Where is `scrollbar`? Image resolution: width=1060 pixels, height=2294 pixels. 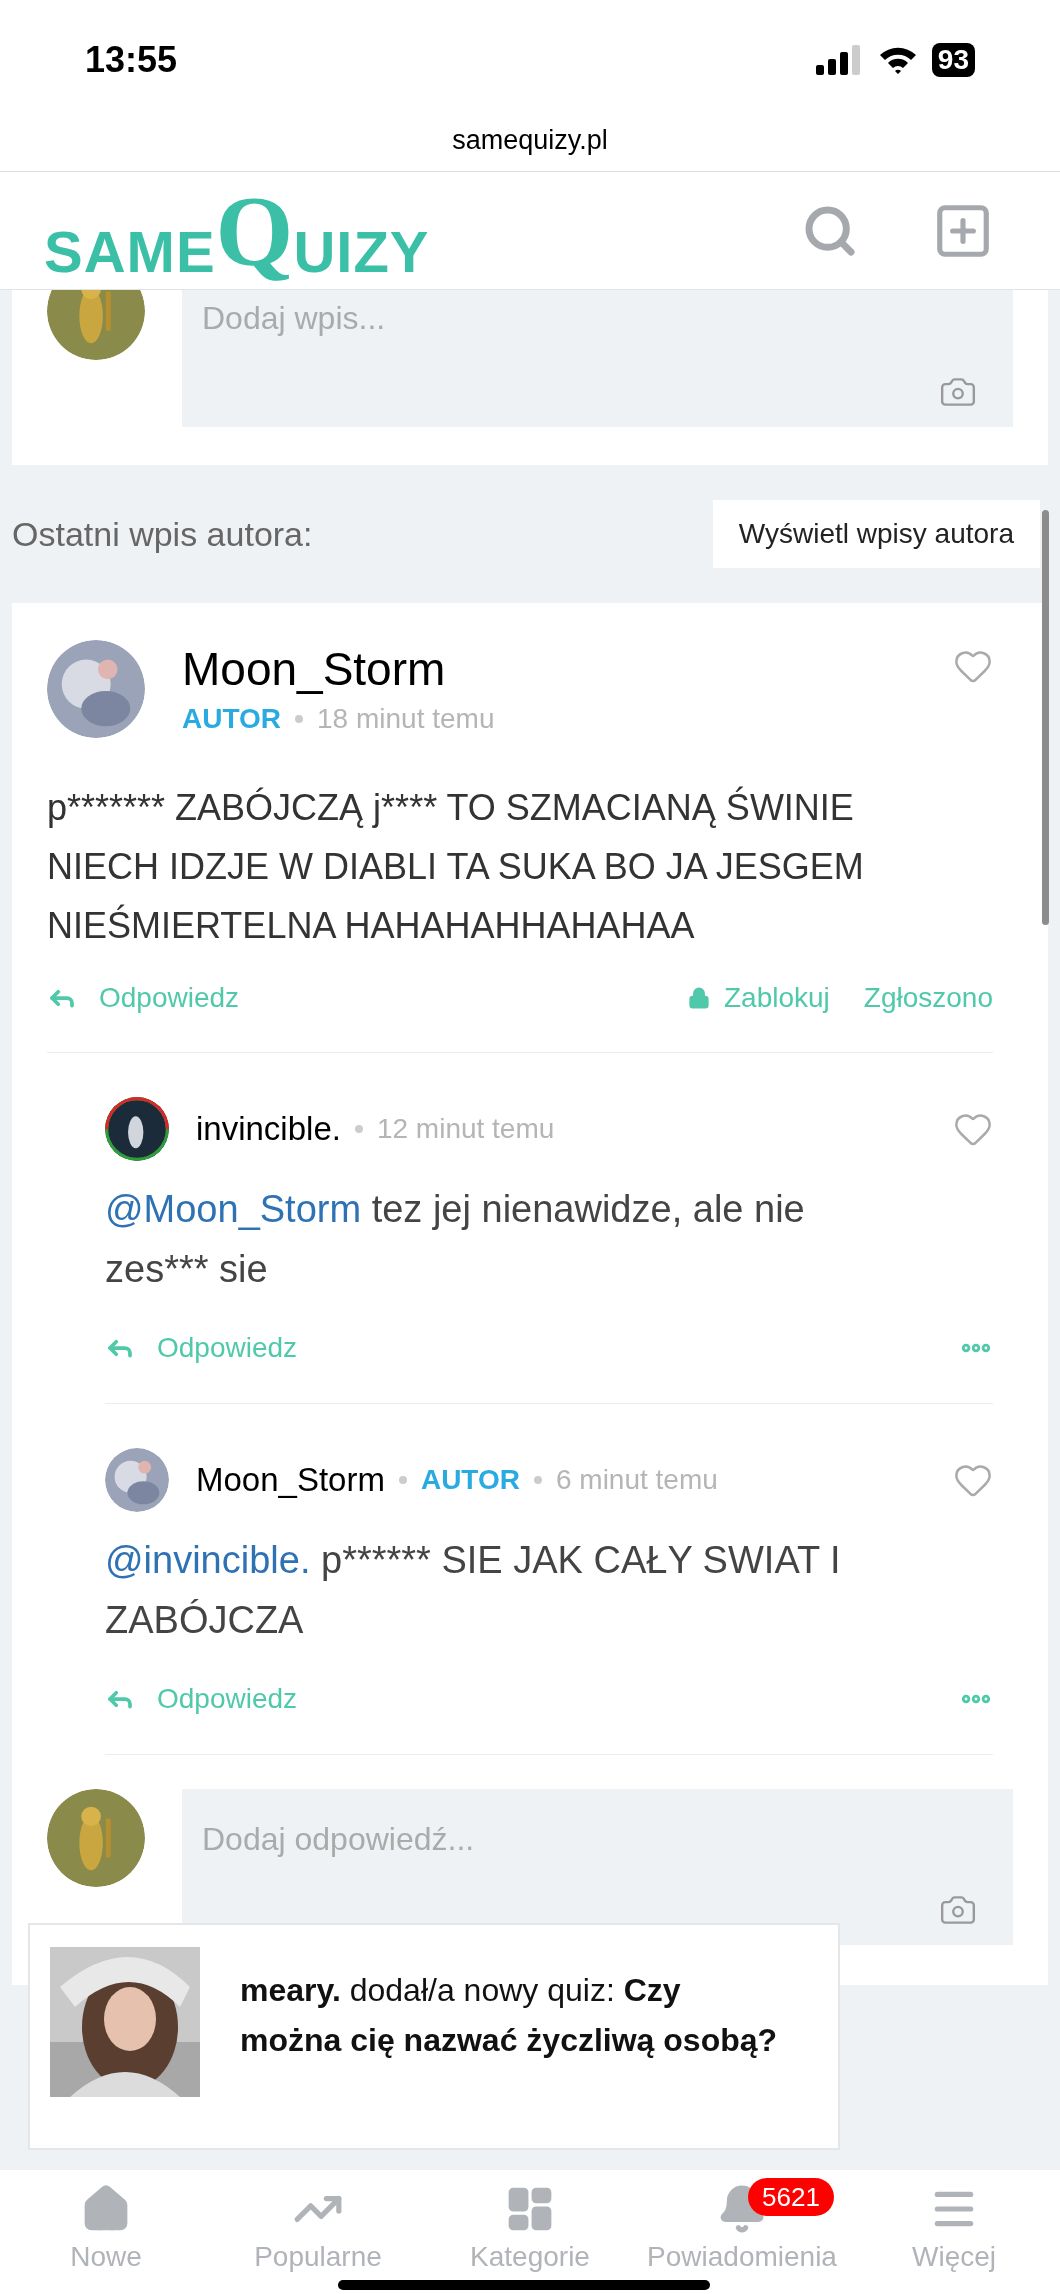 scrollbar is located at coordinates (1045, 717).